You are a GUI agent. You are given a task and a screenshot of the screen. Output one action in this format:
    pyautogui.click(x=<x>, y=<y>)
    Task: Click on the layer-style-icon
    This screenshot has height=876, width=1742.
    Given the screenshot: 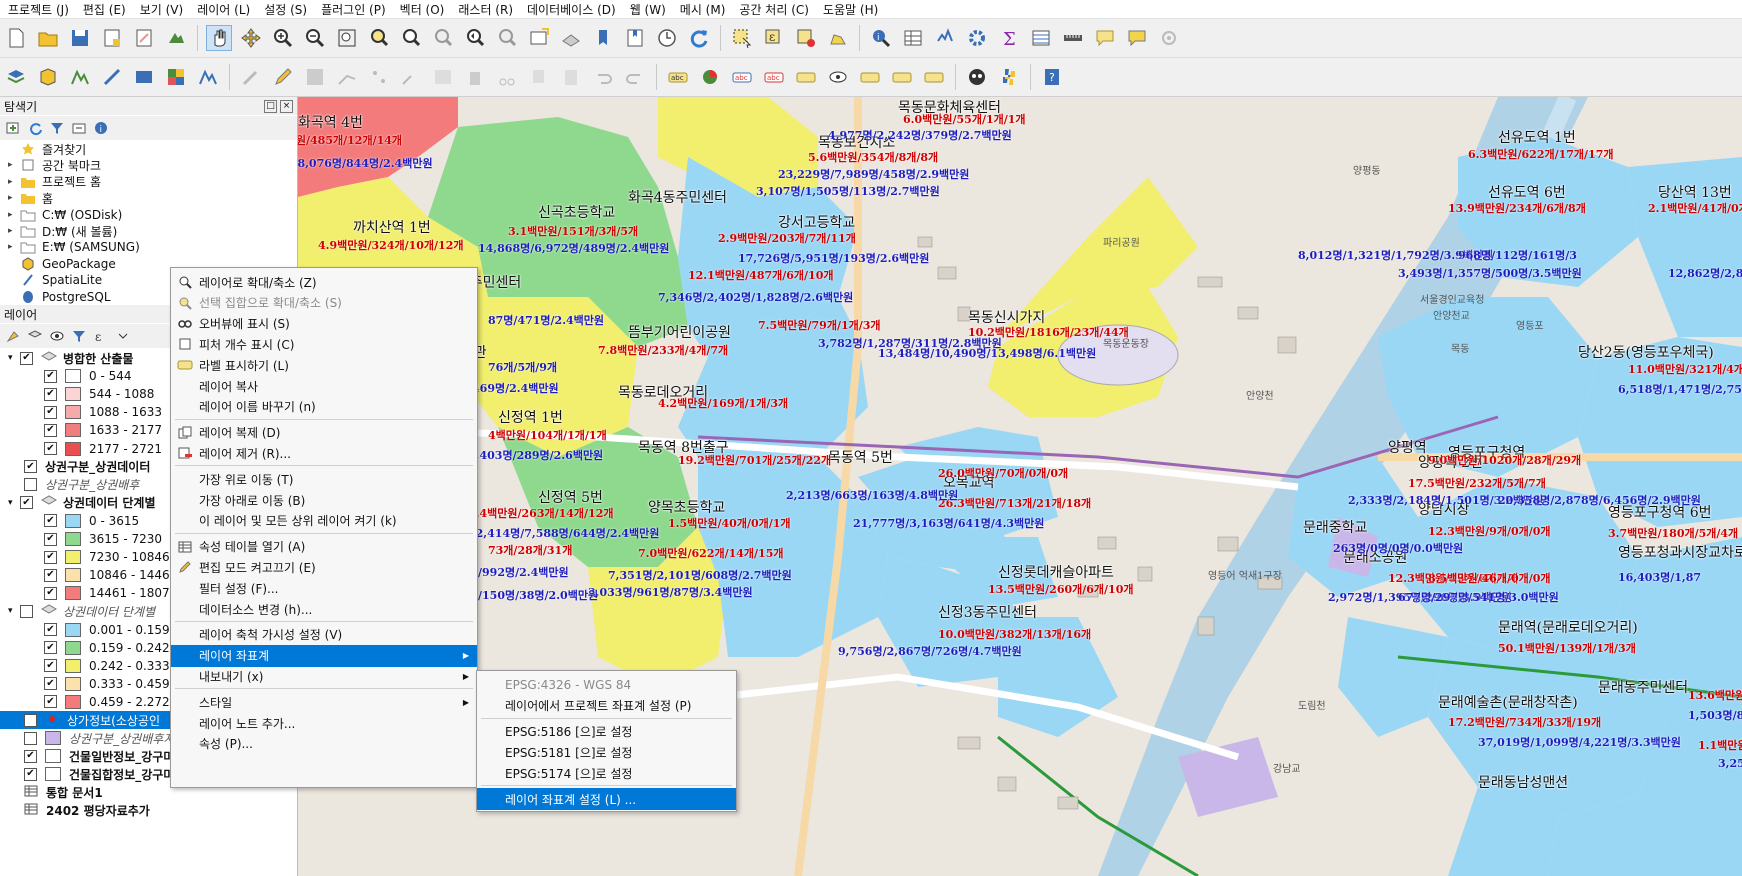 What is the action you would take?
    pyautogui.click(x=13, y=336)
    